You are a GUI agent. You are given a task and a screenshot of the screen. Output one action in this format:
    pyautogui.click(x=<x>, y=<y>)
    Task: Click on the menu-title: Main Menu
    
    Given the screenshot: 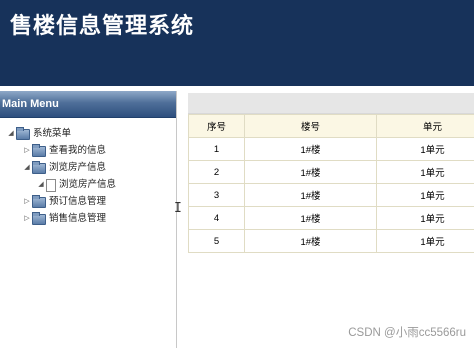 What is the action you would take?
    pyautogui.click(x=88, y=104)
    